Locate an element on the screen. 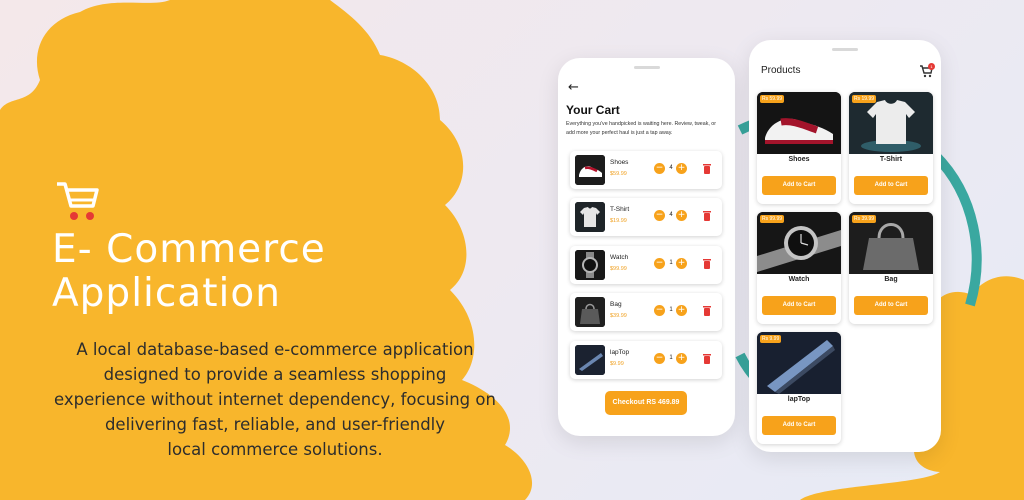 This screenshot has width=1024, height=500. product-name: lapTop is located at coordinates (799, 399).